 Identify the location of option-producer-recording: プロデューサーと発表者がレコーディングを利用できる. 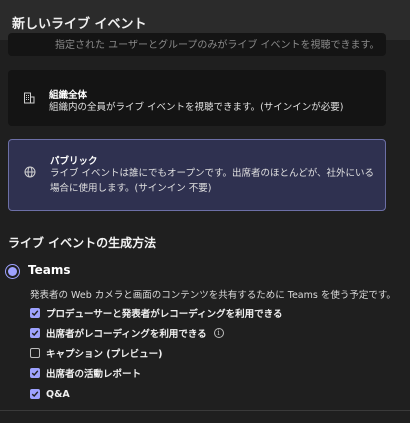
(156, 313).